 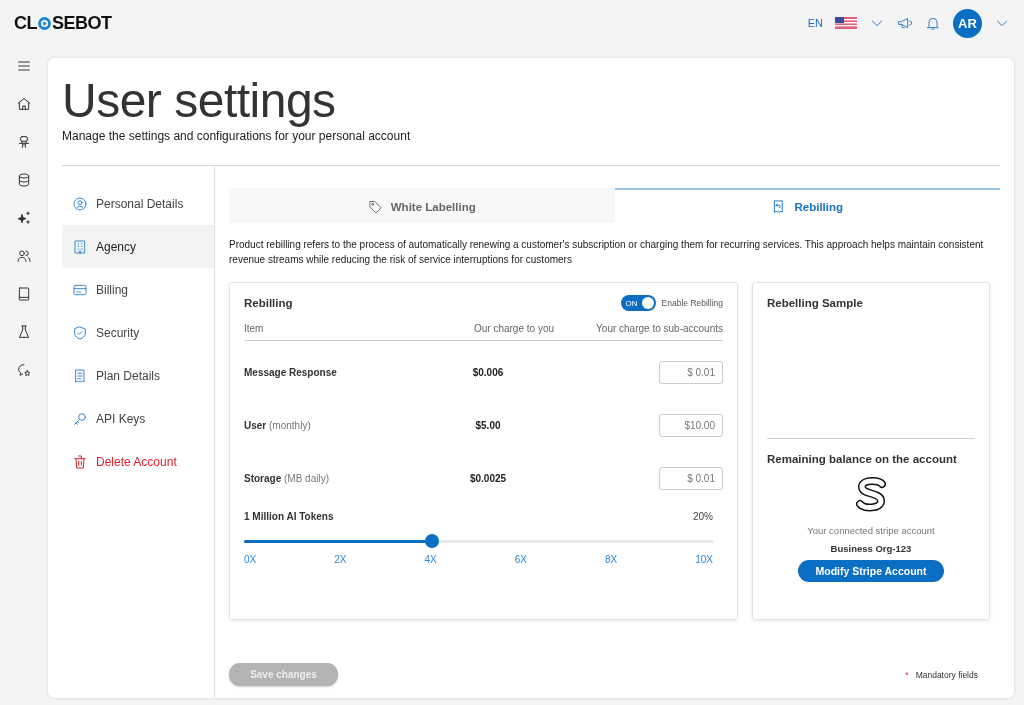 What do you see at coordinates (199, 101) in the screenshot?
I see `page-title: User settings` at bounding box center [199, 101].